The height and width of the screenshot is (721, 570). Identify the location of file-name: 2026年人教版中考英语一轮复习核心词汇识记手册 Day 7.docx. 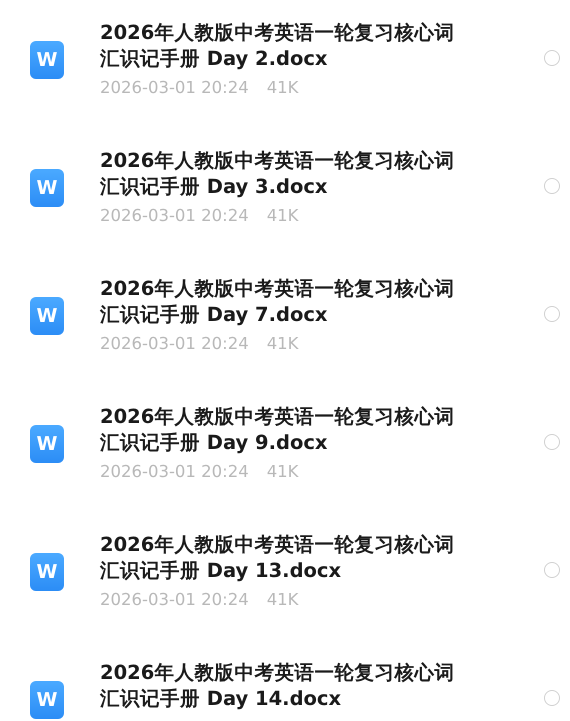
(278, 302).